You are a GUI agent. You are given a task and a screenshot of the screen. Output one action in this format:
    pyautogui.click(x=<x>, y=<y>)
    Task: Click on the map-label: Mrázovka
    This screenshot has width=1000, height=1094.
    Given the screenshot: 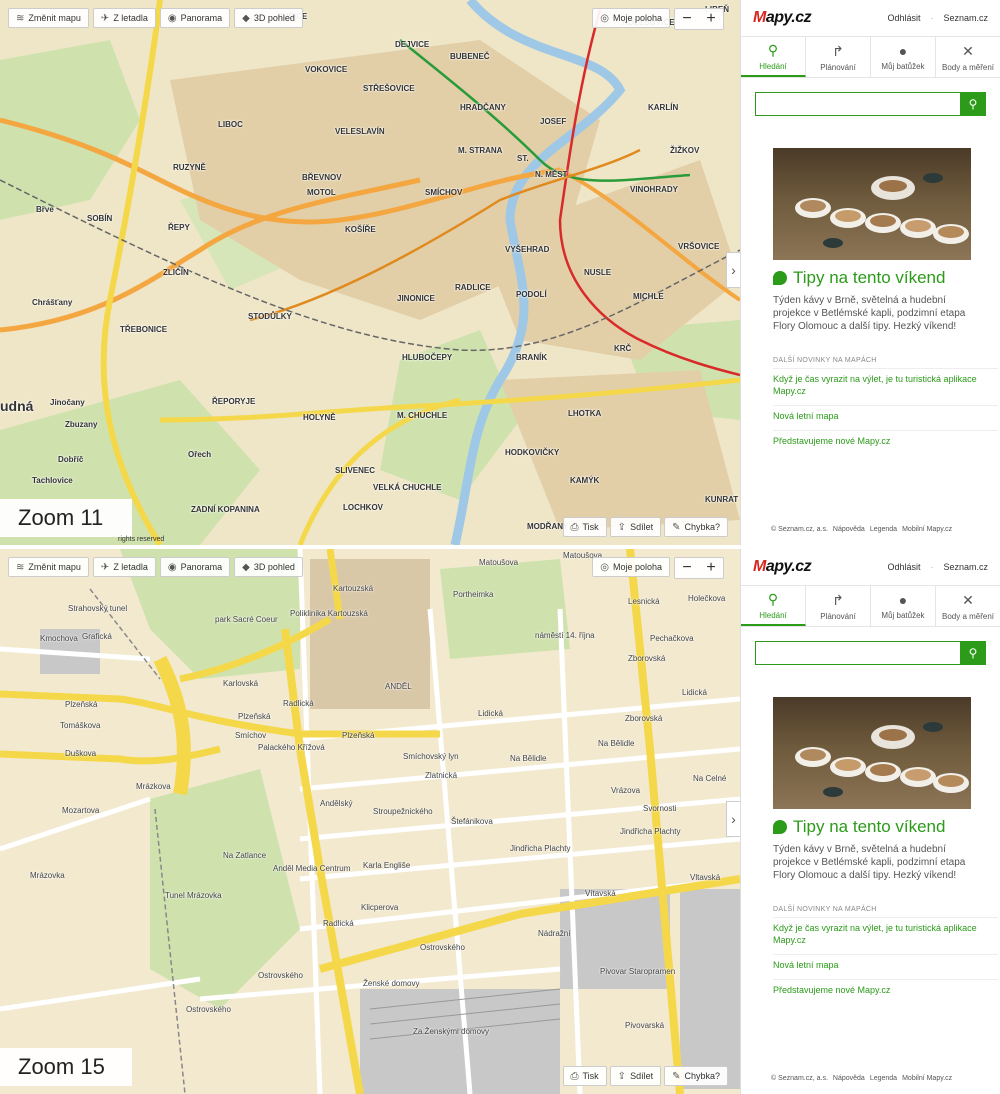 What is the action you would take?
    pyautogui.click(x=47, y=875)
    